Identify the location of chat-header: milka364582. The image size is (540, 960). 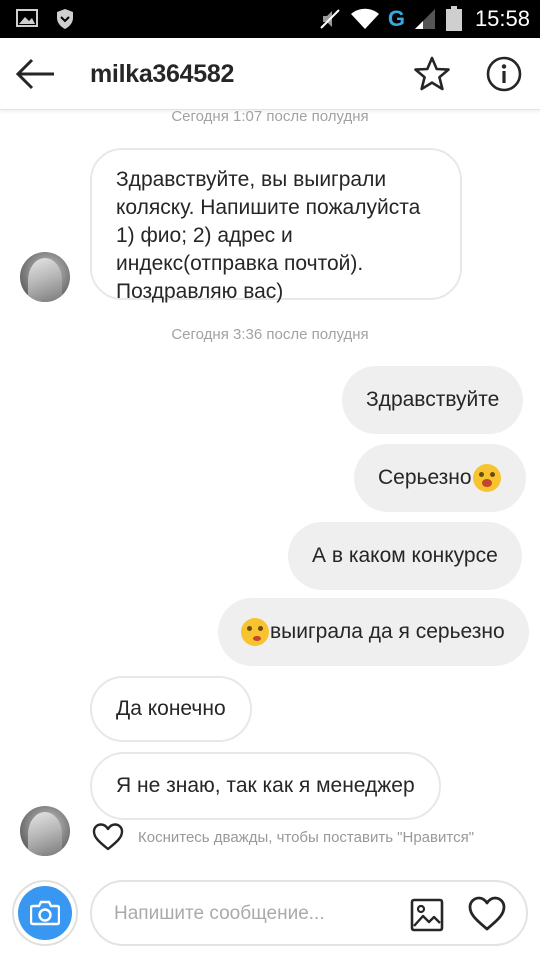
(270, 74).